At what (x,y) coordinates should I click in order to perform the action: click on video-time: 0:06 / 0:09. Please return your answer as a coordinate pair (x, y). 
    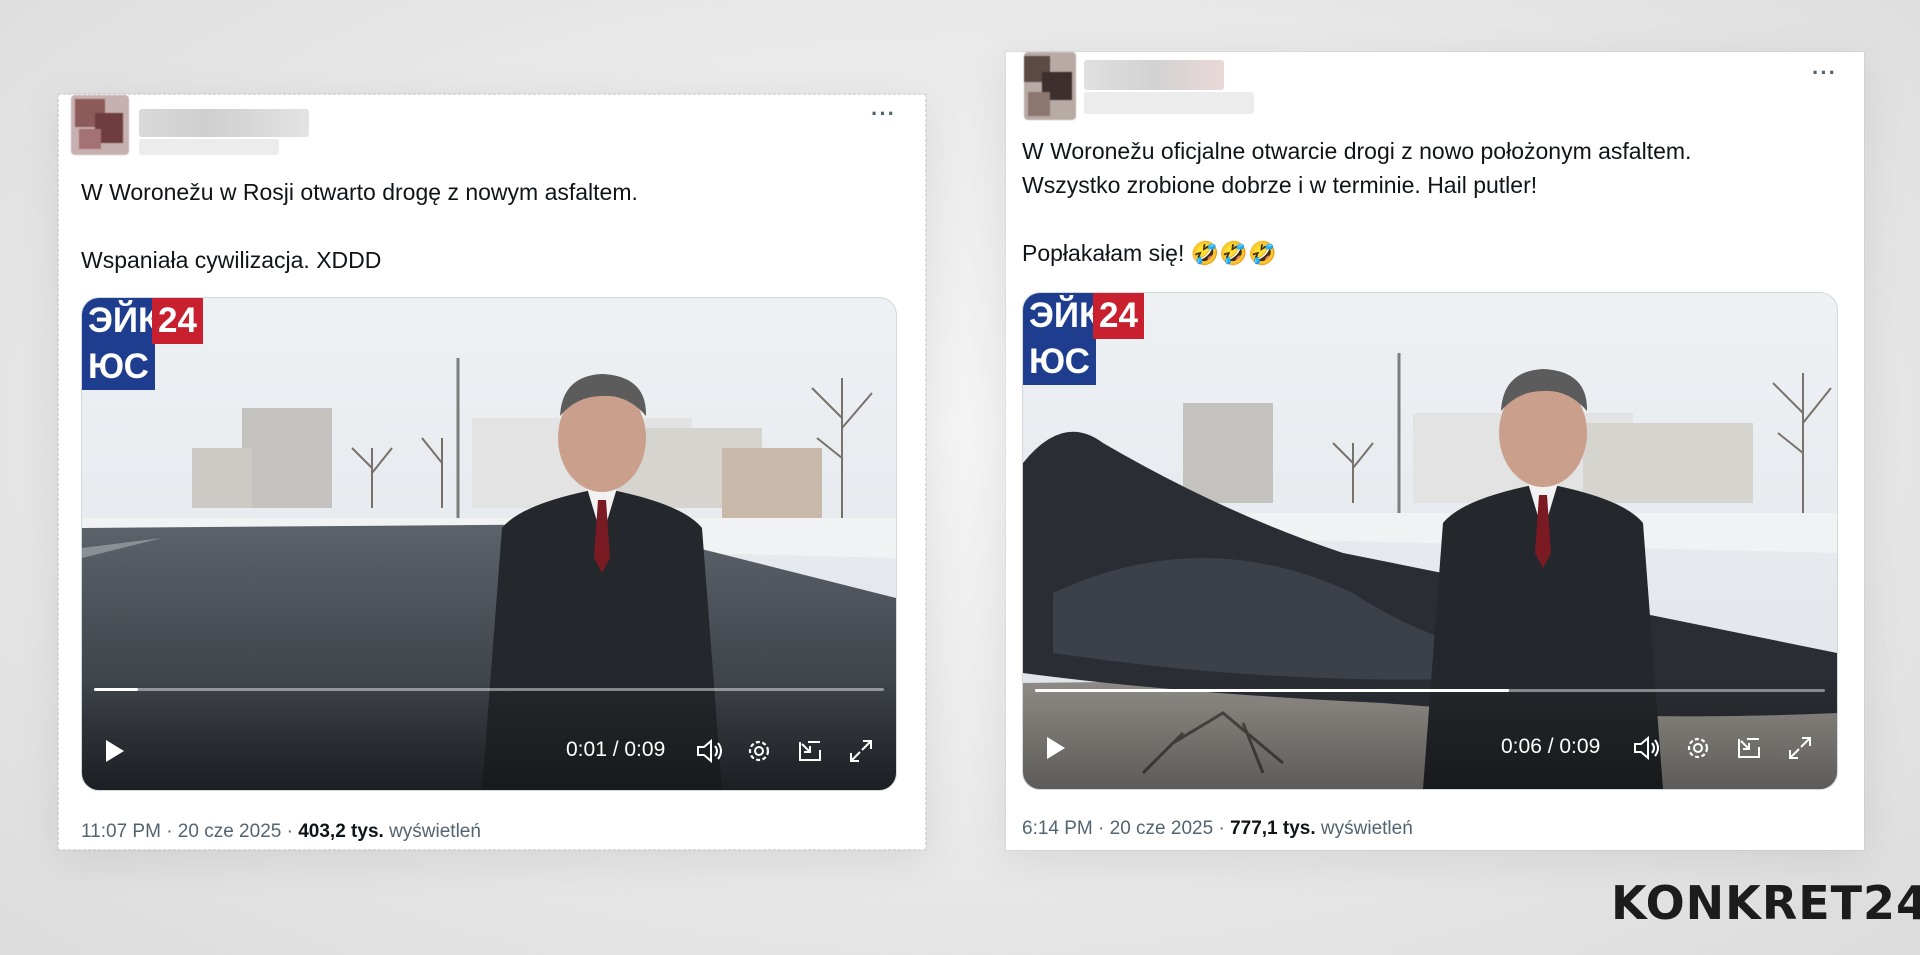
    Looking at the image, I should click on (1551, 746).